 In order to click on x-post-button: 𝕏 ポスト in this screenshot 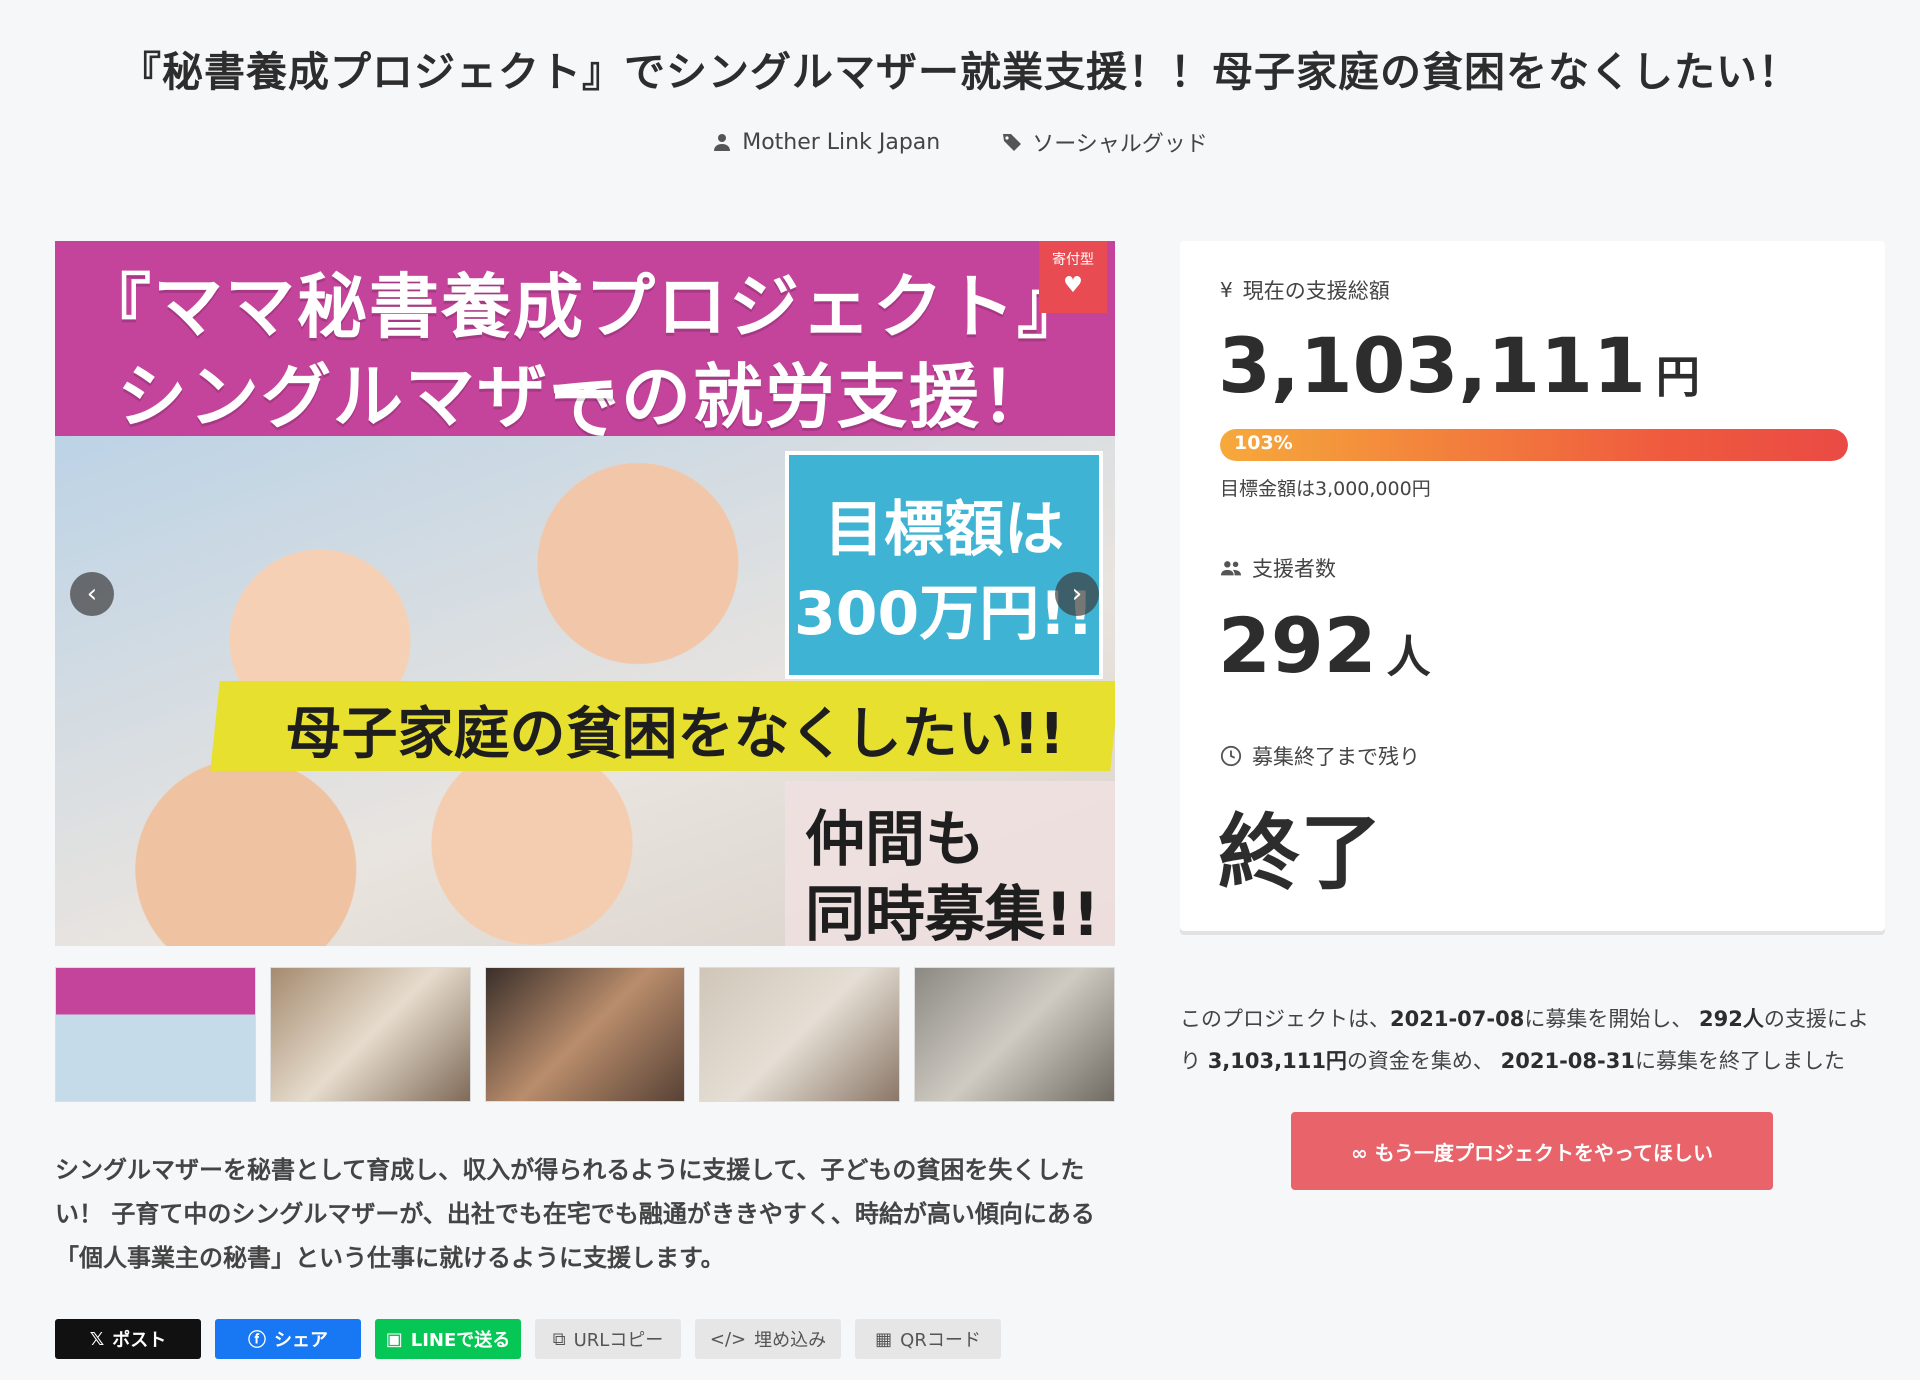, I will do `click(128, 1339)`.